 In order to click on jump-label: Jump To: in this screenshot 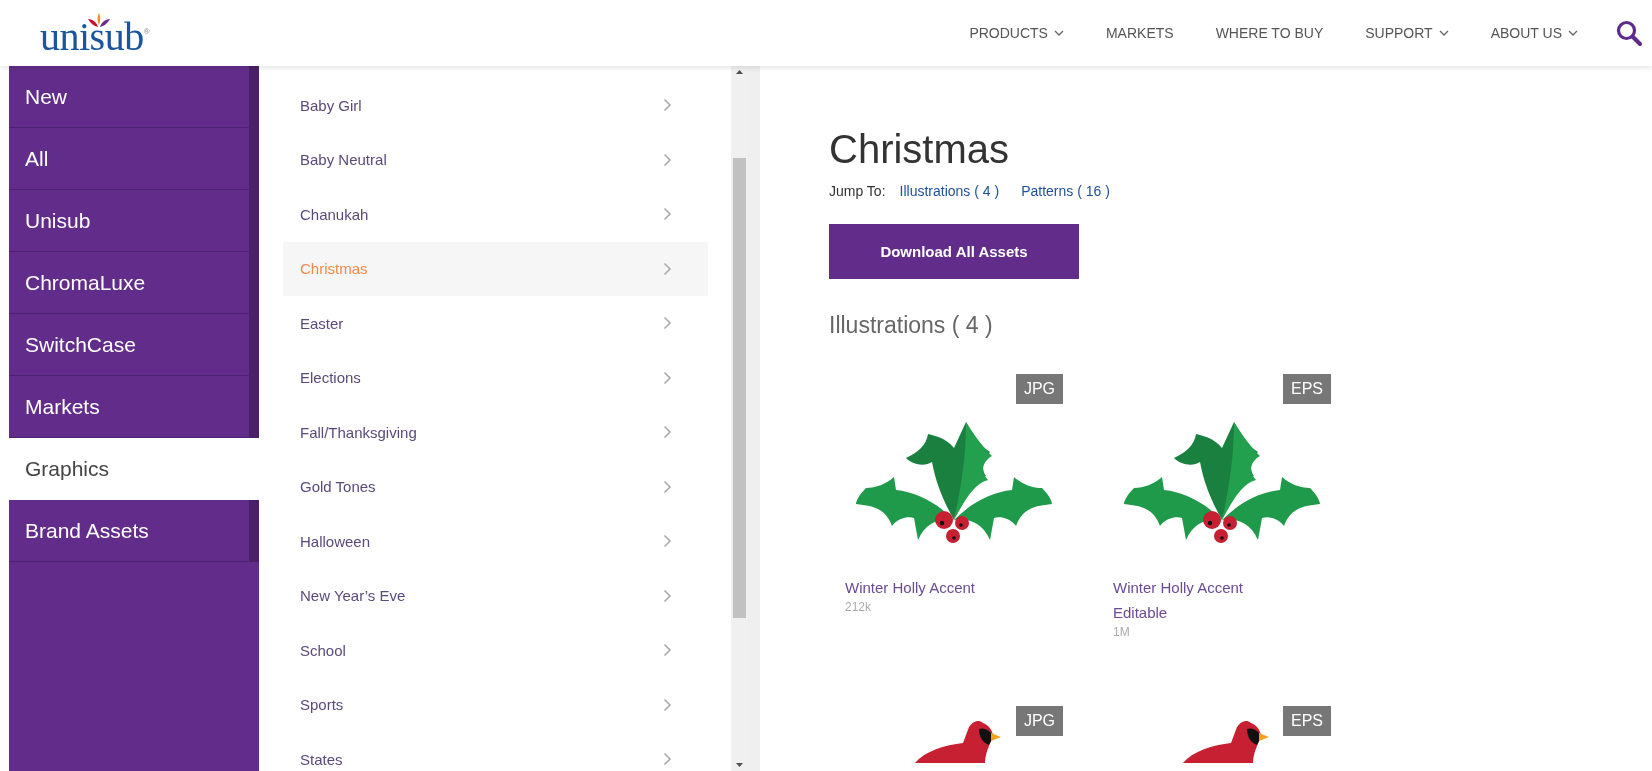, I will do `click(857, 191)`.